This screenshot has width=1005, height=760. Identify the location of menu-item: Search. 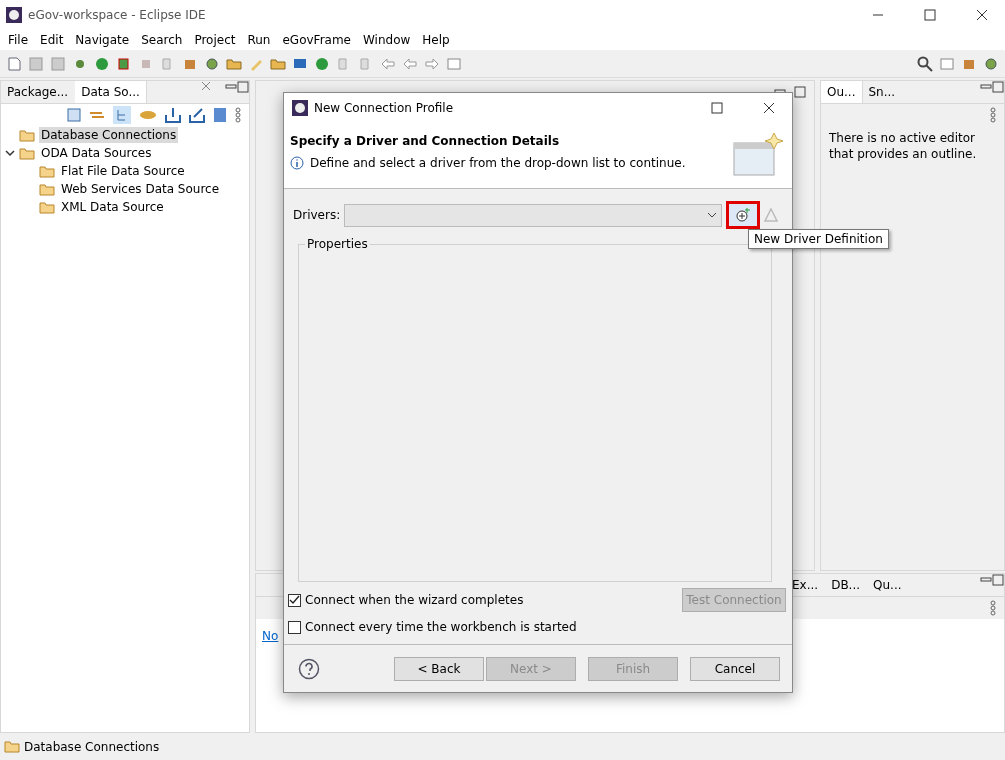
(162, 40).